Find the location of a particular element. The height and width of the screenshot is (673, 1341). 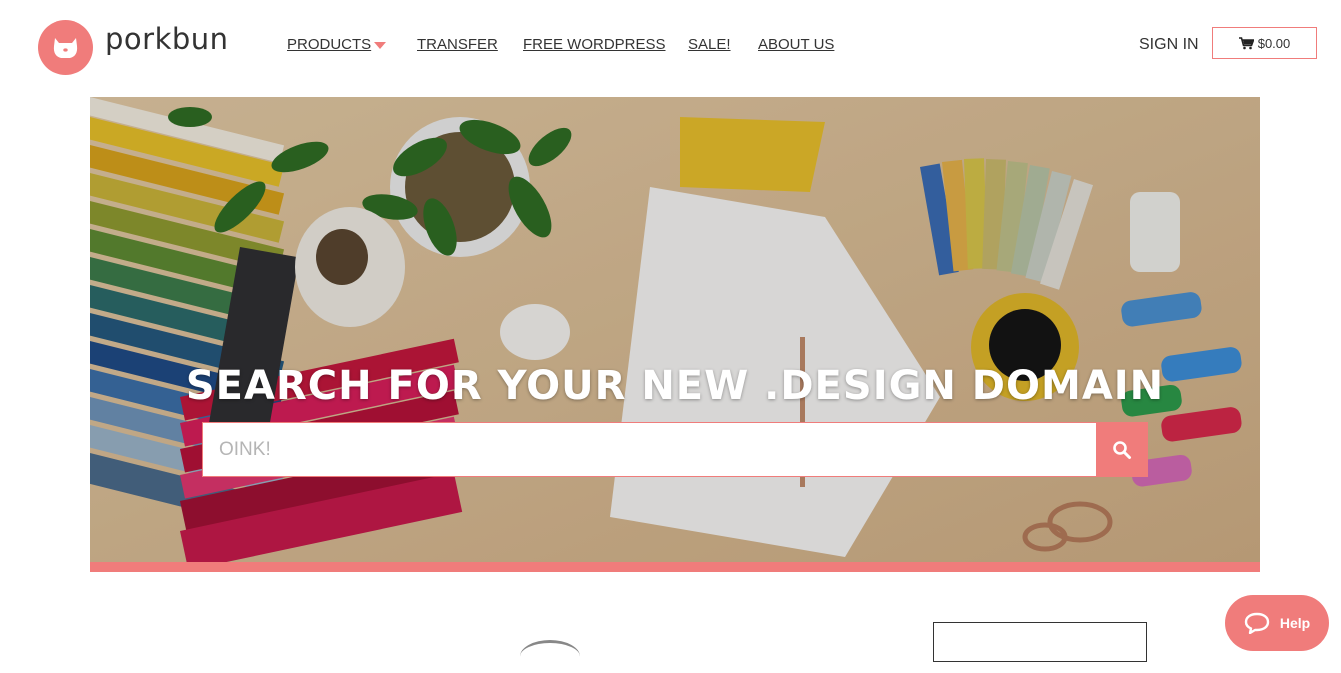

hero-headline: SEARCH FOR YOUR NEW .DESIGN DOMAIN is located at coordinates (675, 386).